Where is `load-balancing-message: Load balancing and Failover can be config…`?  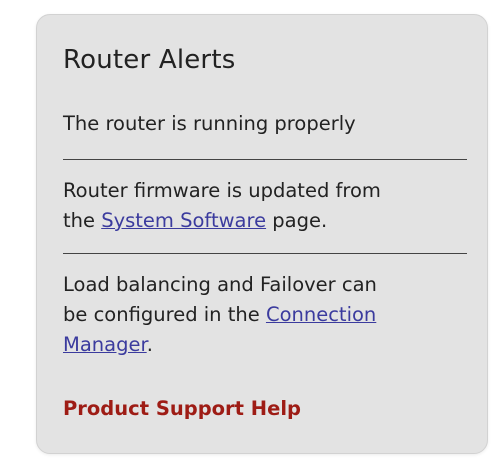 load-balancing-message: Load balancing and Failover can be config… is located at coordinates (220, 315).